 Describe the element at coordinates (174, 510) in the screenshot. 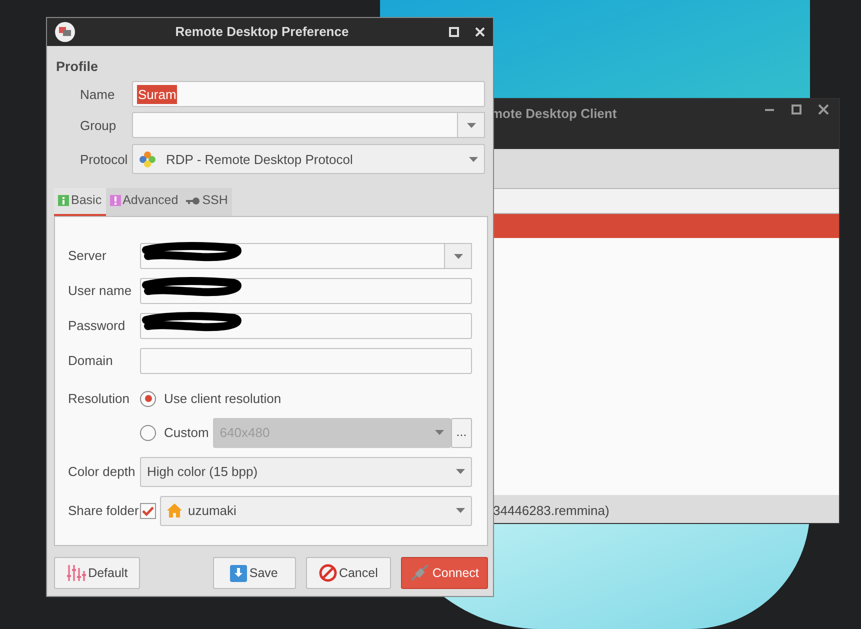

I see `home-icon` at that location.